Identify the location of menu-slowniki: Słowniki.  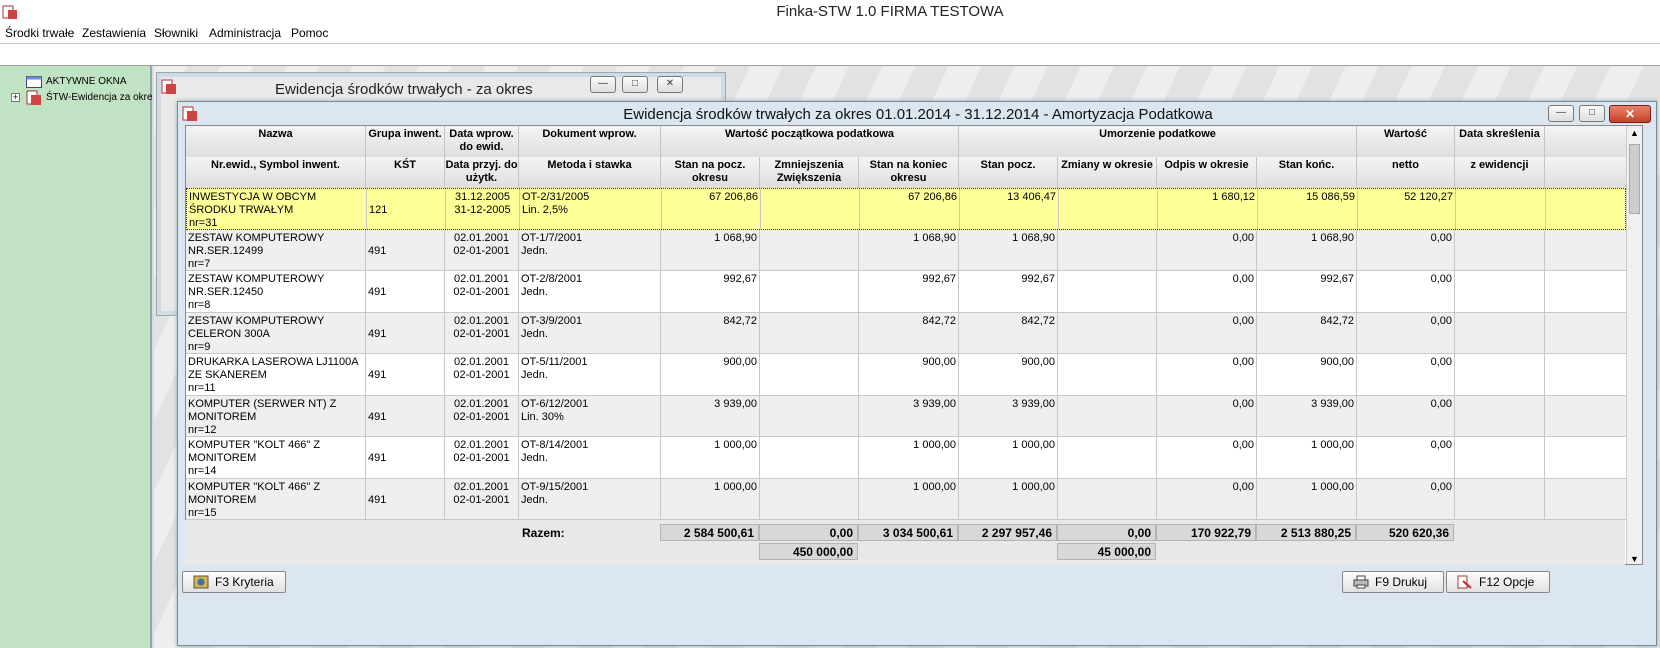
(176, 33).